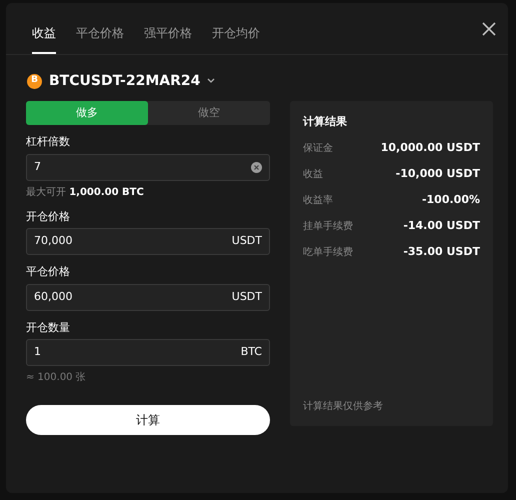 The width and height of the screenshot is (516, 500). What do you see at coordinates (148, 352) in the screenshot?
I see `input-field: 1 BTC` at bounding box center [148, 352].